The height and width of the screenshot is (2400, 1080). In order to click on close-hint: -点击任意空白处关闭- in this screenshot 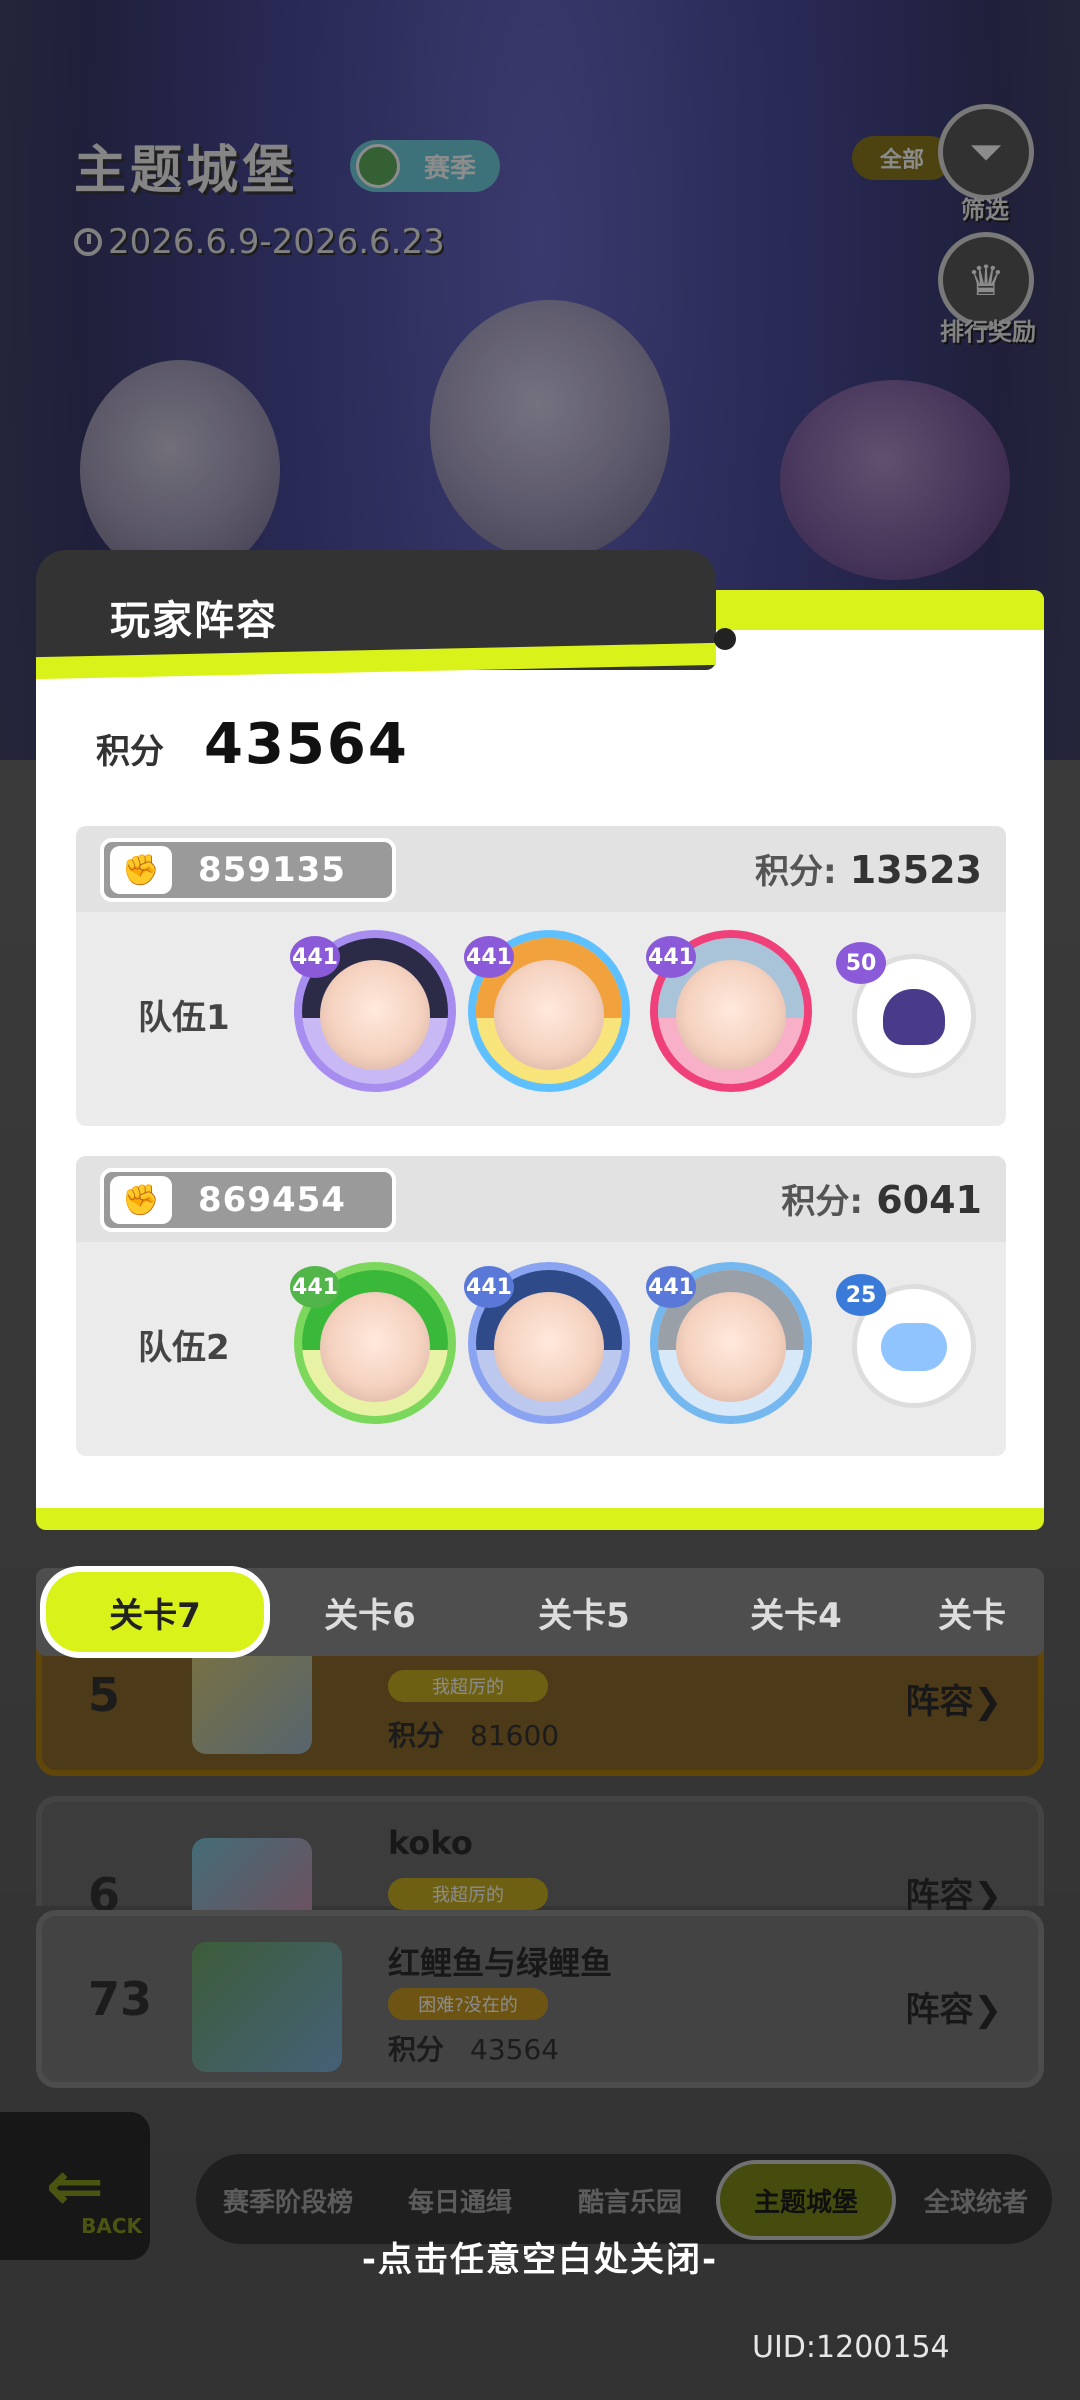, I will do `click(540, 2260)`.